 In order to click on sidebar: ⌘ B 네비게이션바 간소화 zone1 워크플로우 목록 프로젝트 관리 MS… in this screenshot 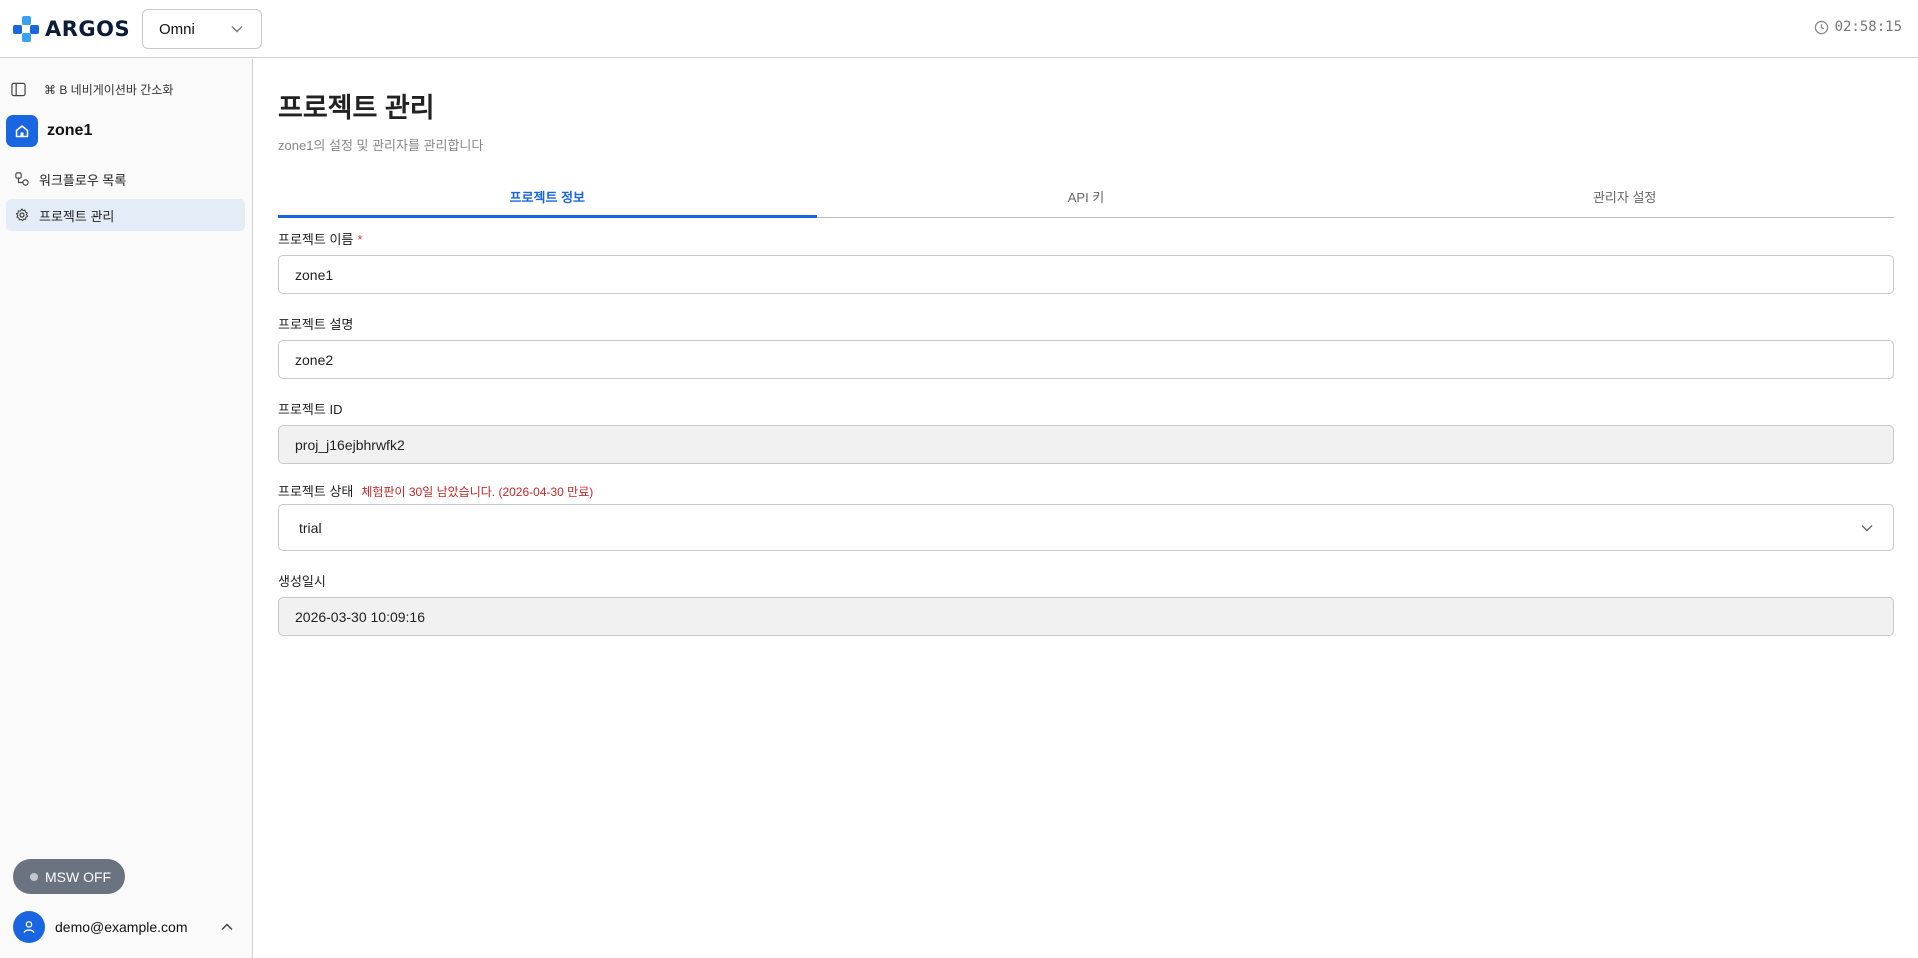, I will do `click(126, 508)`.